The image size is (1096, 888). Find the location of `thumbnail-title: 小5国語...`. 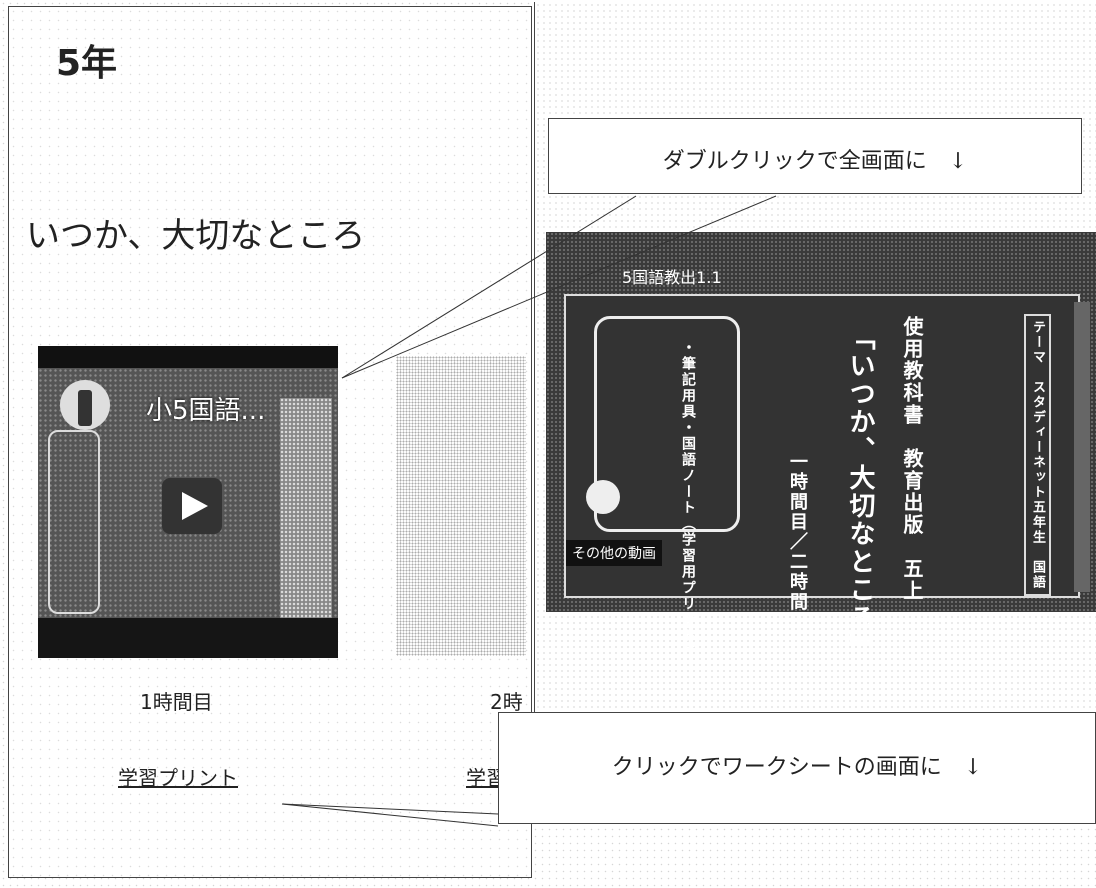

thumbnail-title: 小5国語... is located at coordinates (206, 411).